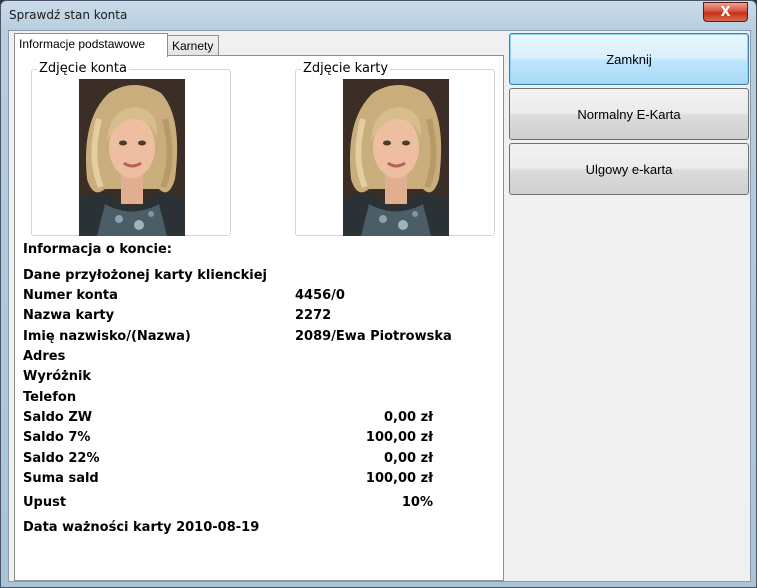 The image size is (757, 588). I want to click on balance-zw-value: 0,00 zł, so click(408, 417).